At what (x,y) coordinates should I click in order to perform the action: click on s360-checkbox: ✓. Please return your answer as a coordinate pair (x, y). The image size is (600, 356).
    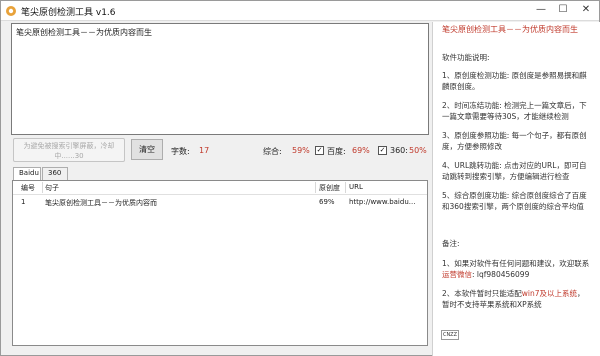
    Looking at the image, I should click on (382, 150).